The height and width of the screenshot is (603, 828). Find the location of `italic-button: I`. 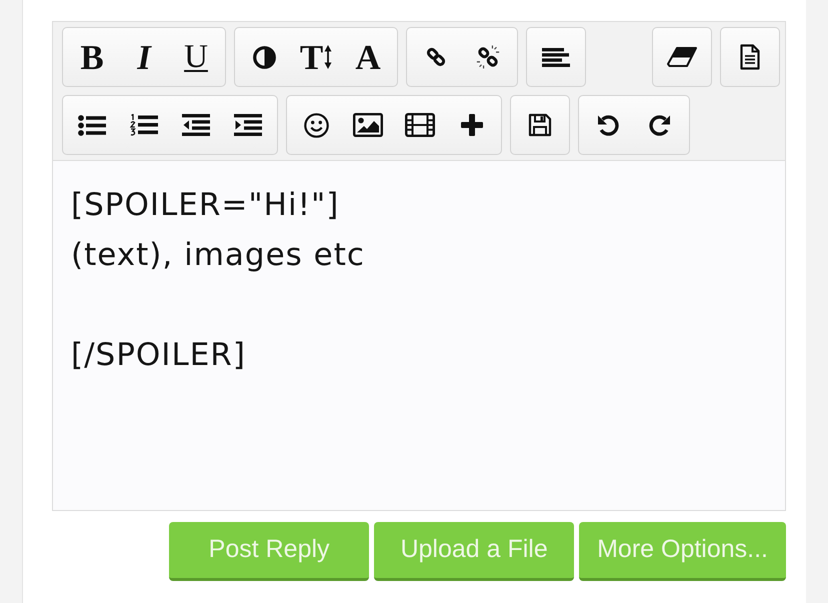

italic-button: I is located at coordinates (144, 57).